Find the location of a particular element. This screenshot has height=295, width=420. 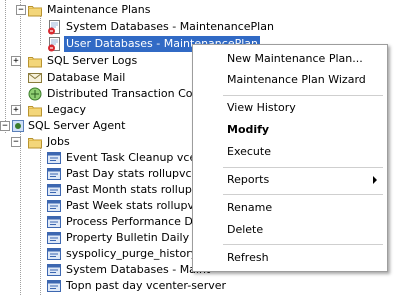

menu-item-modify: Modify is located at coordinates (290, 130).